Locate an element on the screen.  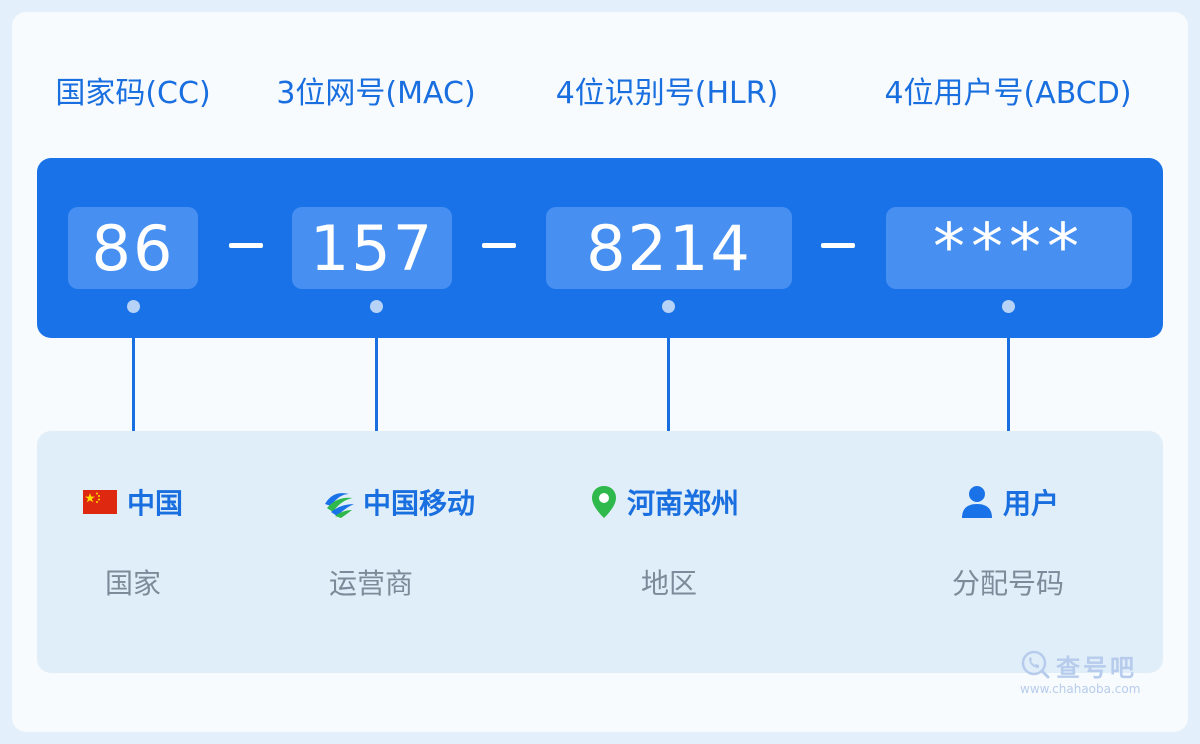
detail-carrier: 中国移动 is located at coordinates (398, 502).